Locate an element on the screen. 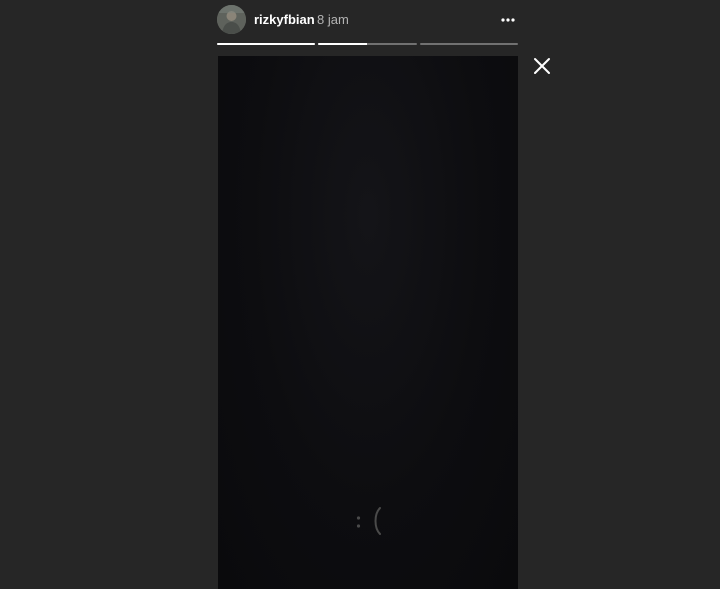 The width and height of the screenshot is (720, 589). story-timestamp: 8 jam is located at coordinates (333, 19).